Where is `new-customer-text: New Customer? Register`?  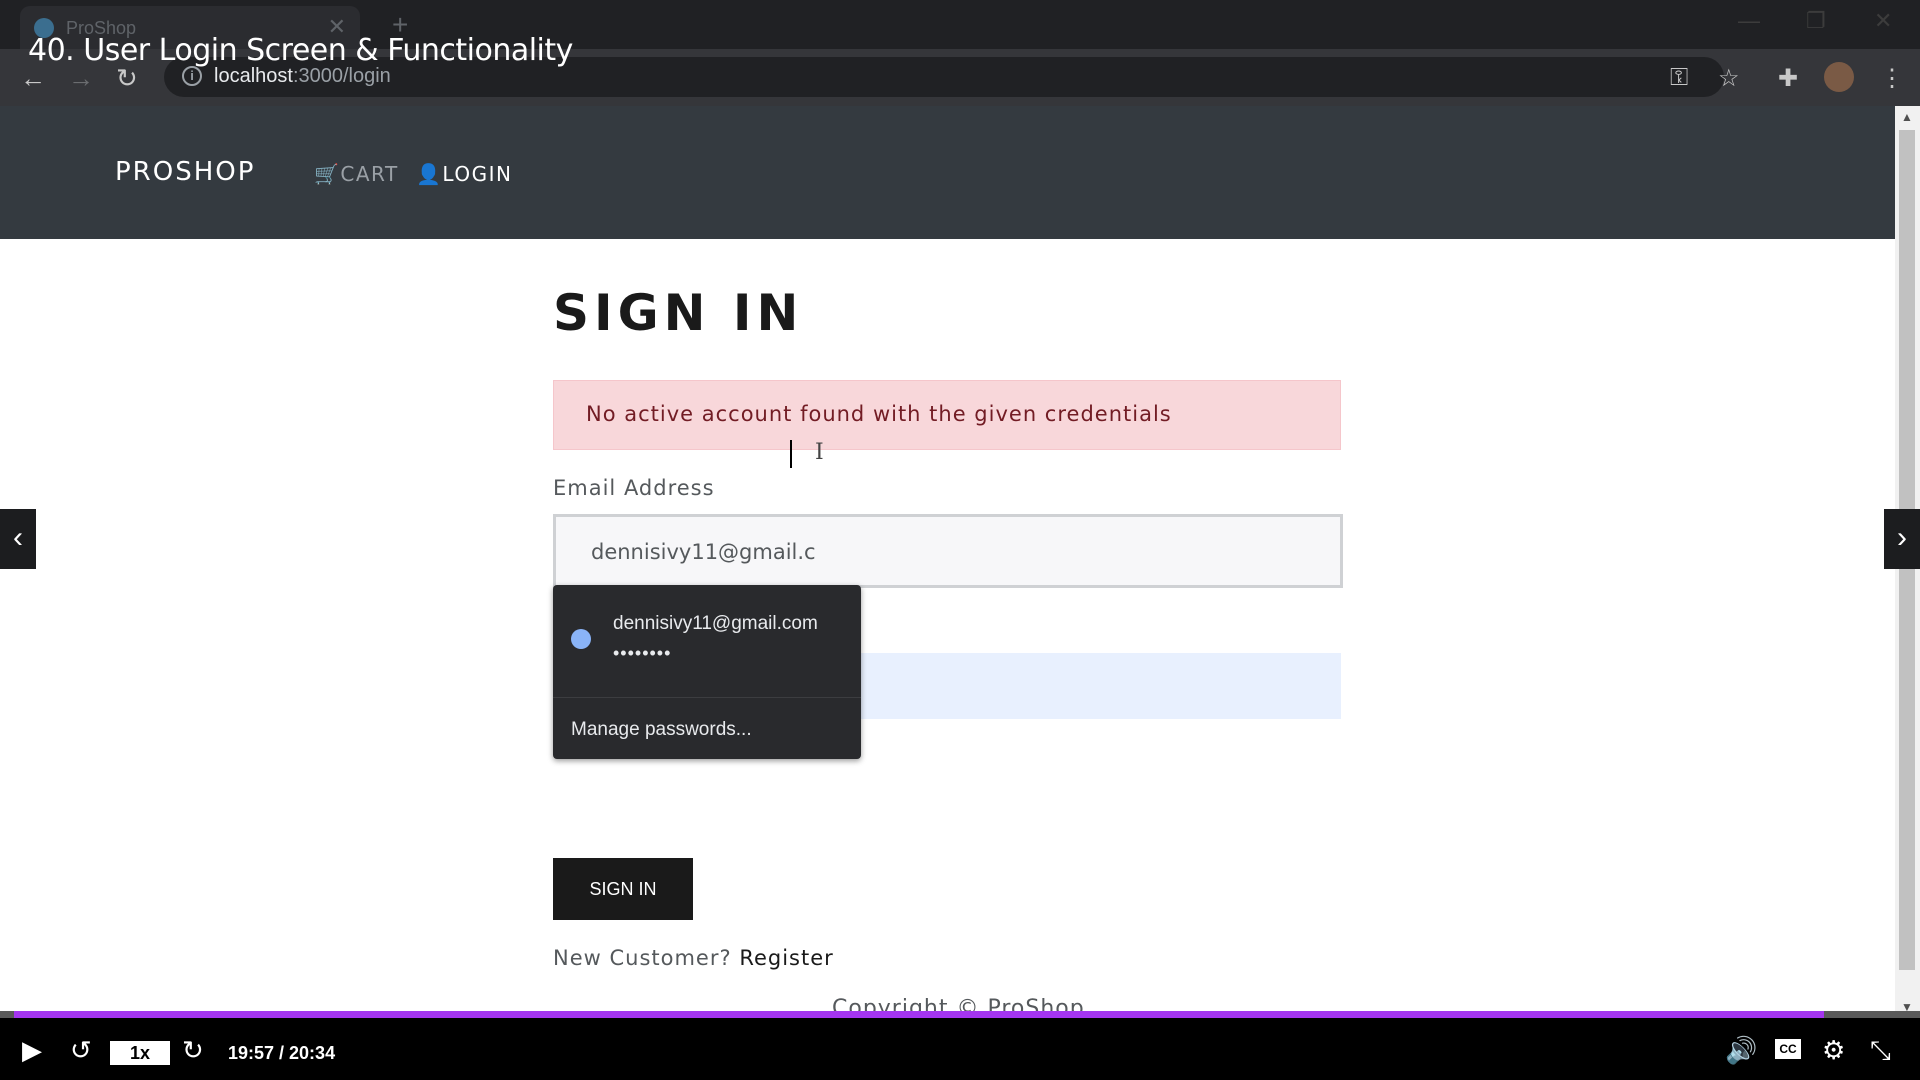 new-customer-text: New Customer? Register is located at coordinates (693, 958).